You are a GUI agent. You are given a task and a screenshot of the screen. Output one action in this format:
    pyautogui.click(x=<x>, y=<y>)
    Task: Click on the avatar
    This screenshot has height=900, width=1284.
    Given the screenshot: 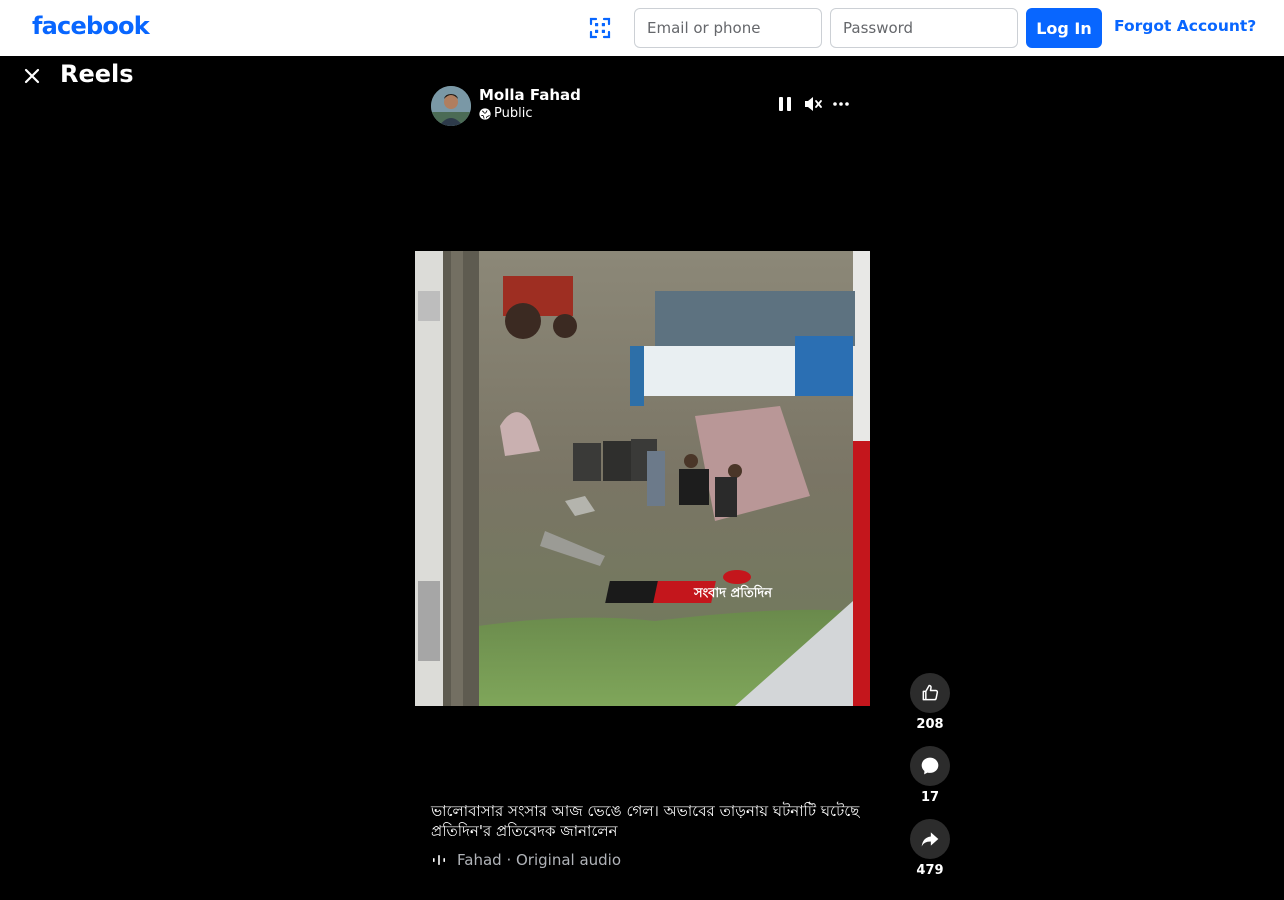 What is the action you would take?
    pyautogui.click(x=451, y=106)
    